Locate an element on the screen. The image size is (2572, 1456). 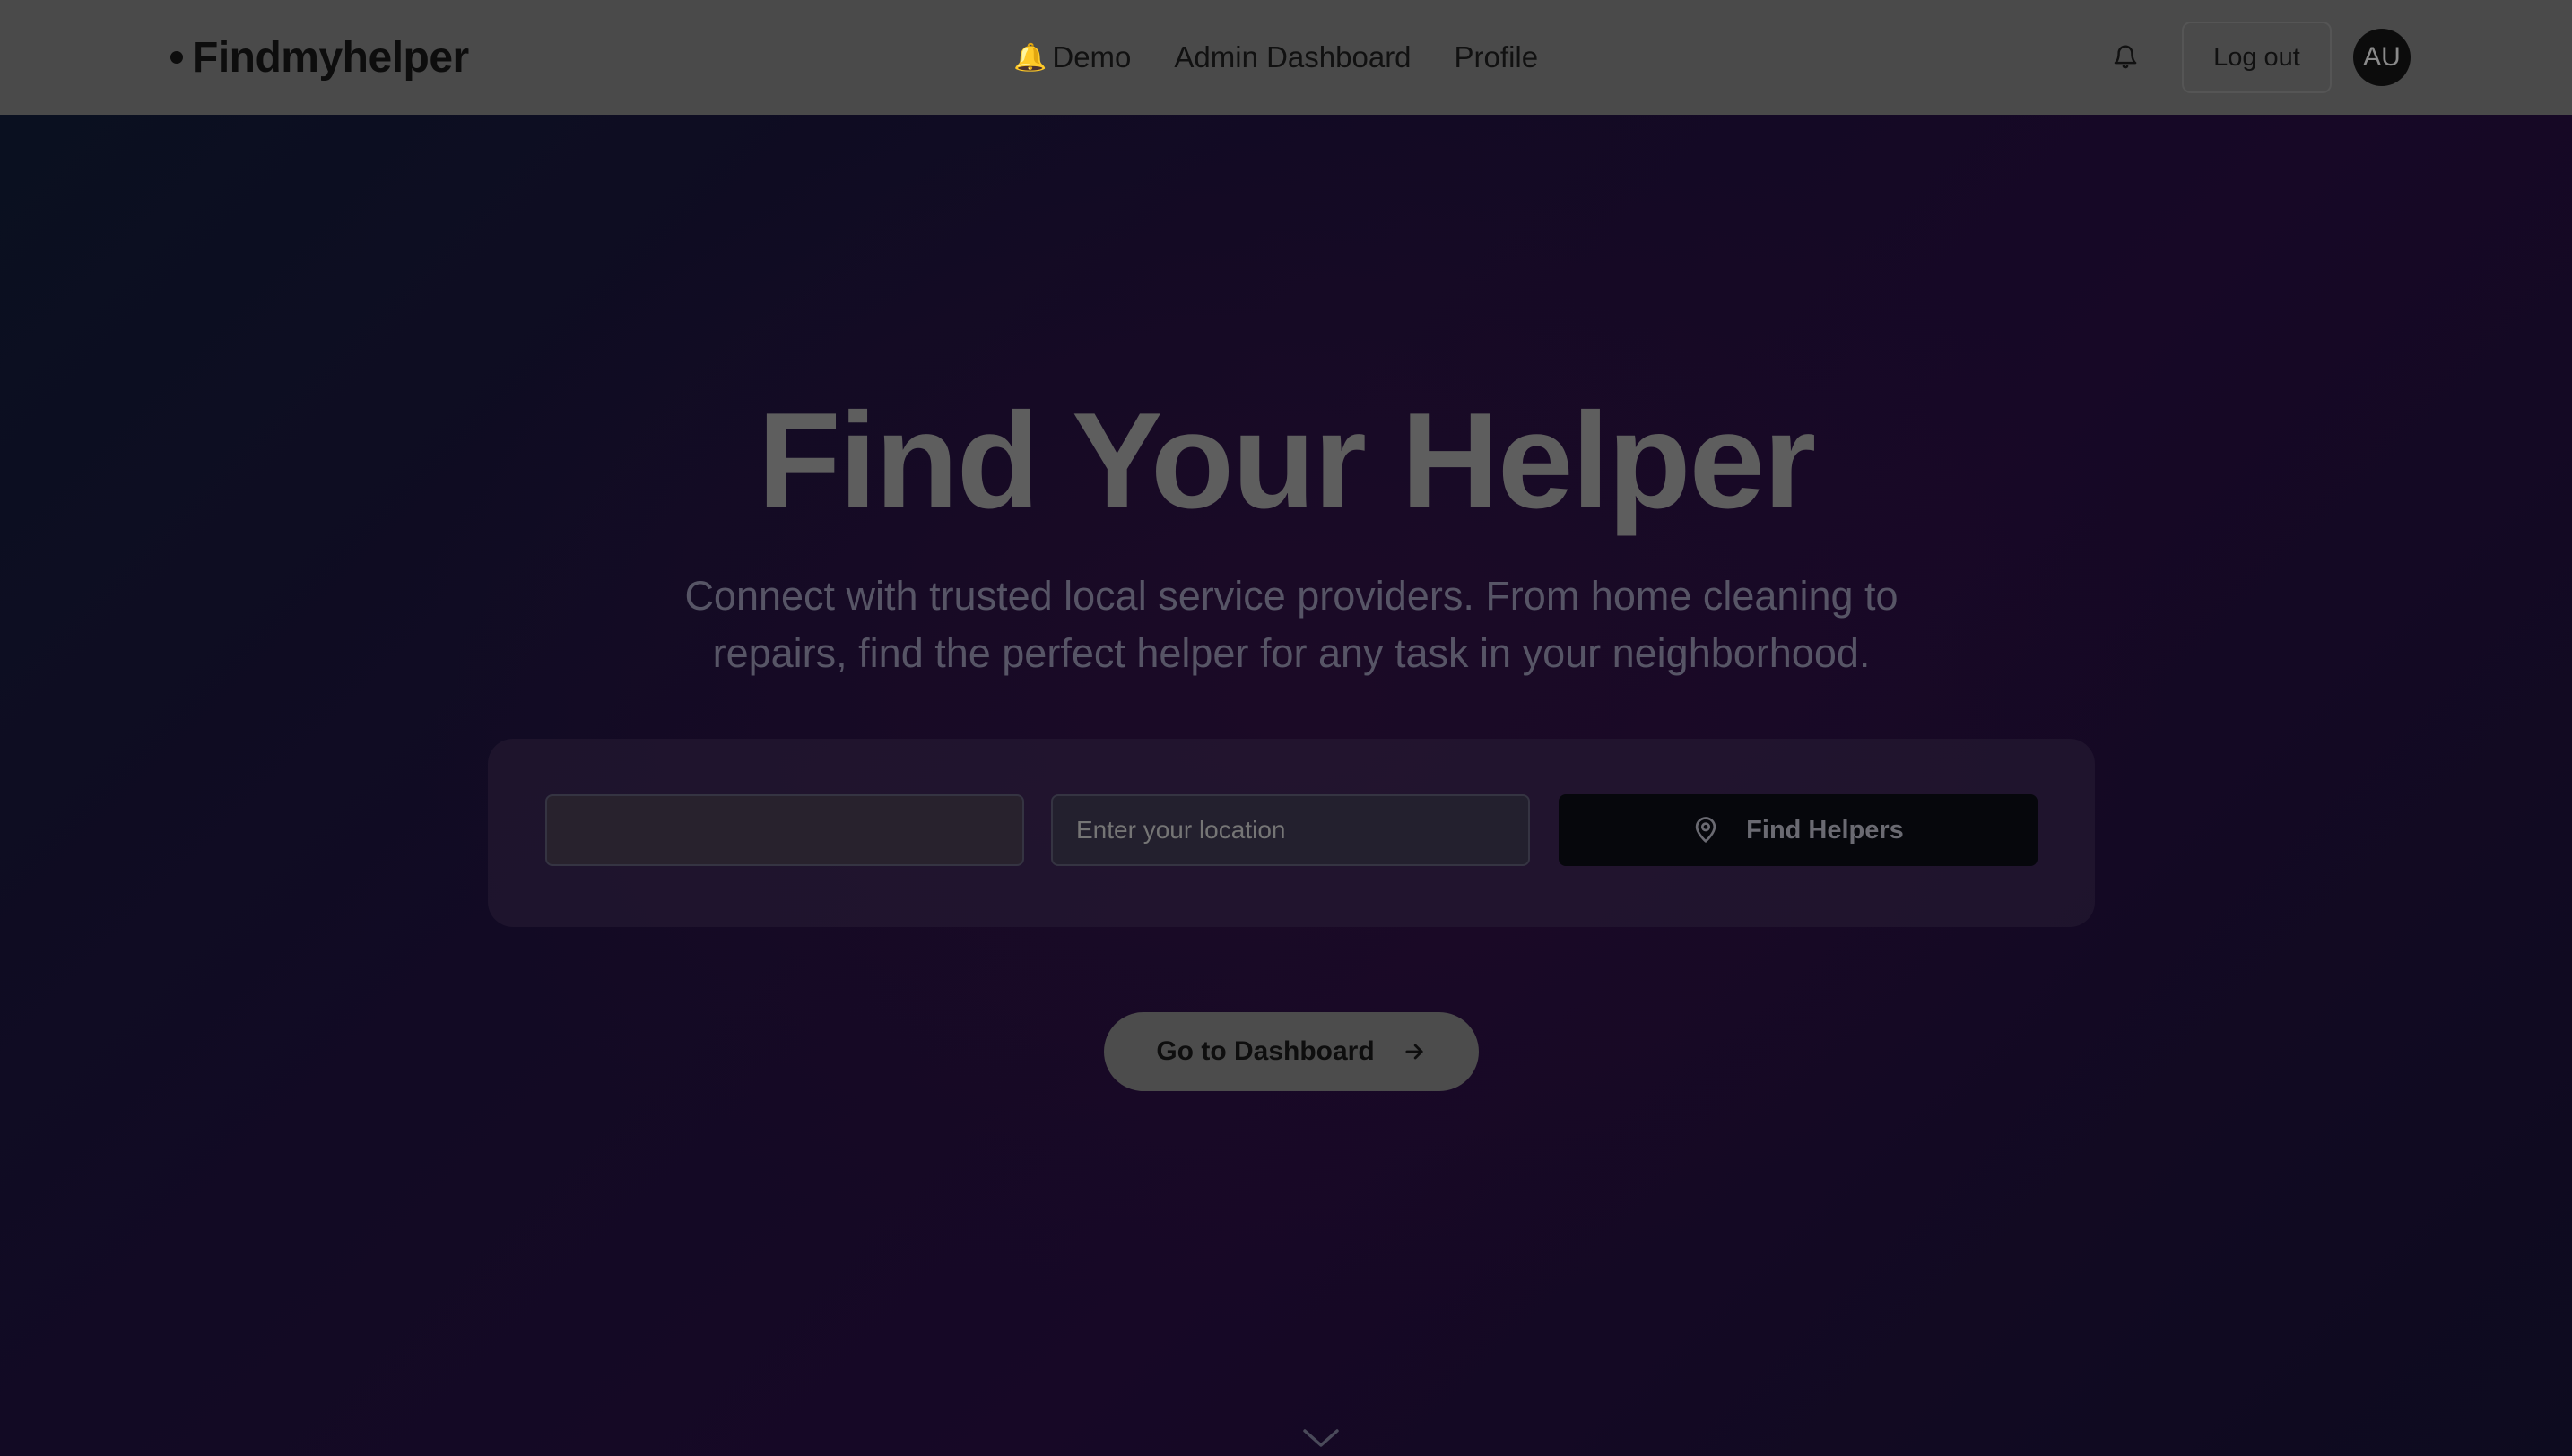
hero-title: Find Your Helper is located at coordinates (1287, 461).